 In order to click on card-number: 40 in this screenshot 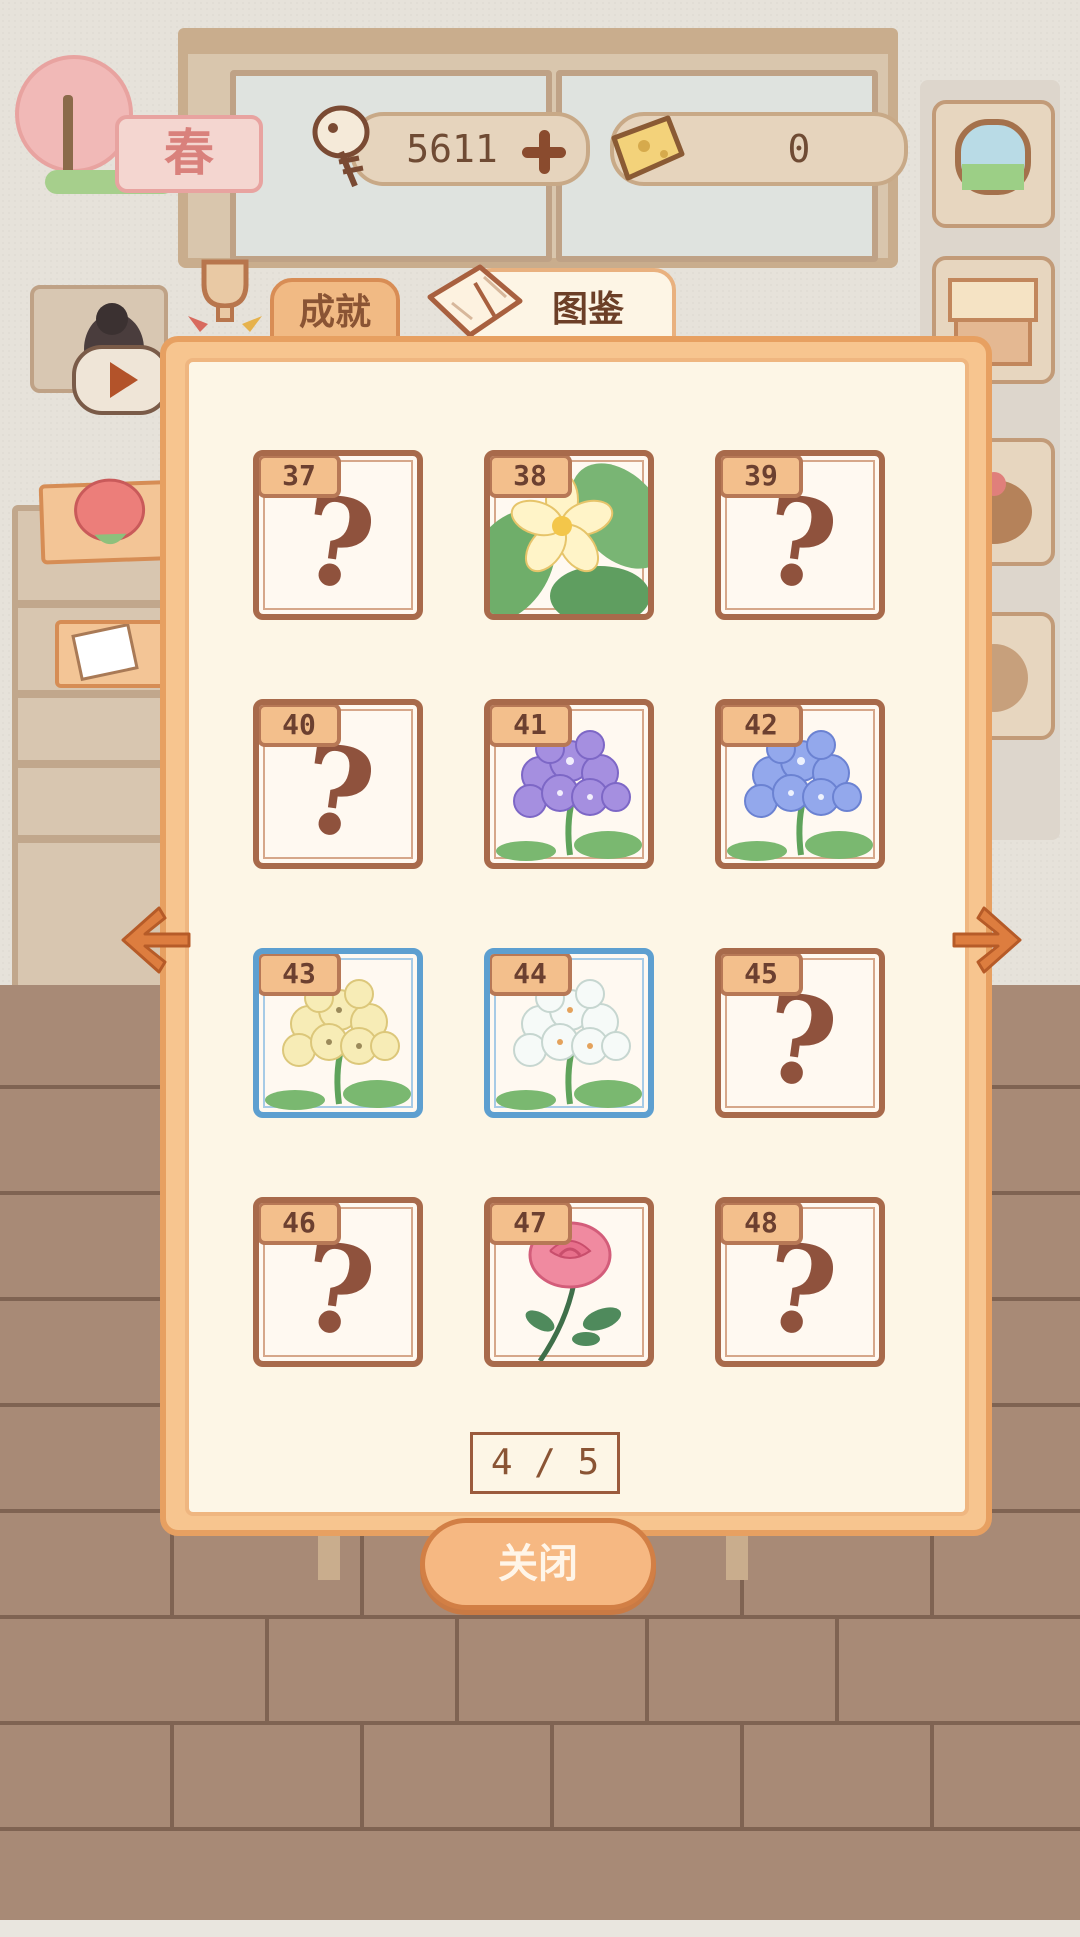, I will do `click(300, 726)`.